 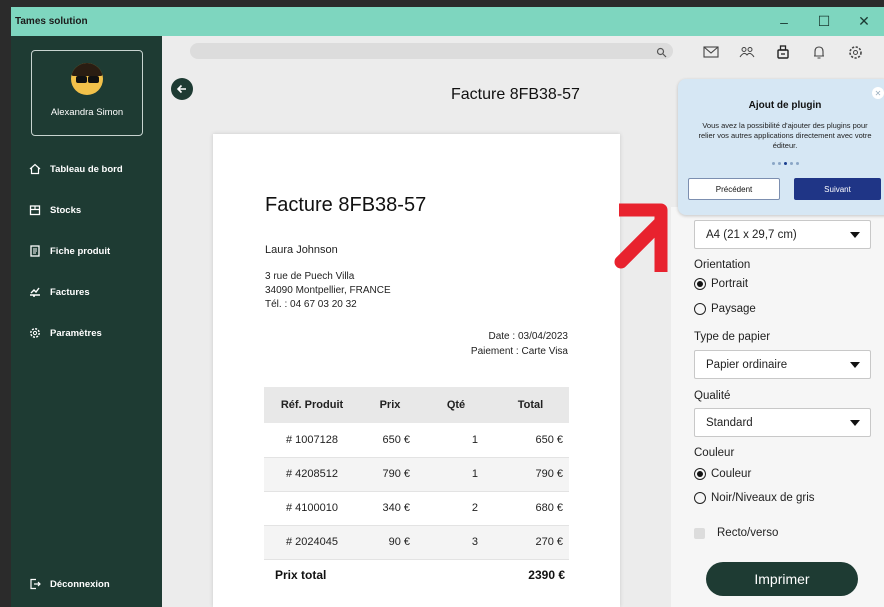 I want to click on next-button: Suivant, so click(x=837, y=189).